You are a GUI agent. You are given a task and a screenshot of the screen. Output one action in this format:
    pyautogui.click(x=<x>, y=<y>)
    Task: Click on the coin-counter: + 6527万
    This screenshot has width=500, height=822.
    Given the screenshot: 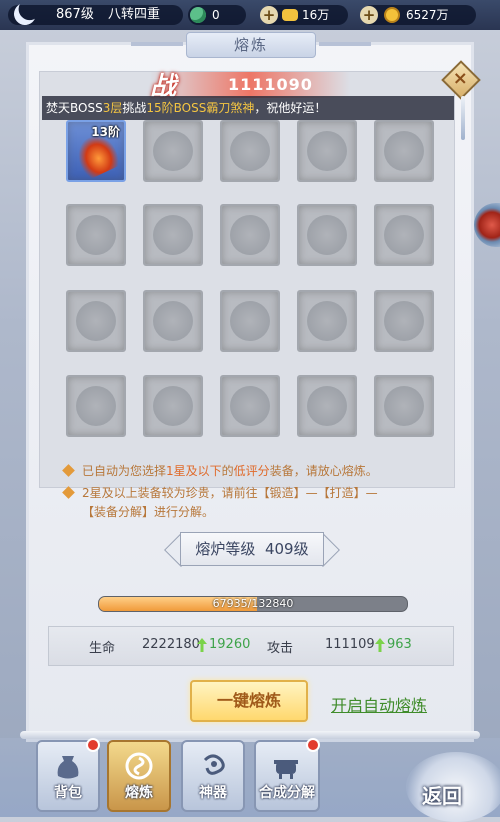 What is the action you would take?
    pyautogui.click(x=418, y=15)
    